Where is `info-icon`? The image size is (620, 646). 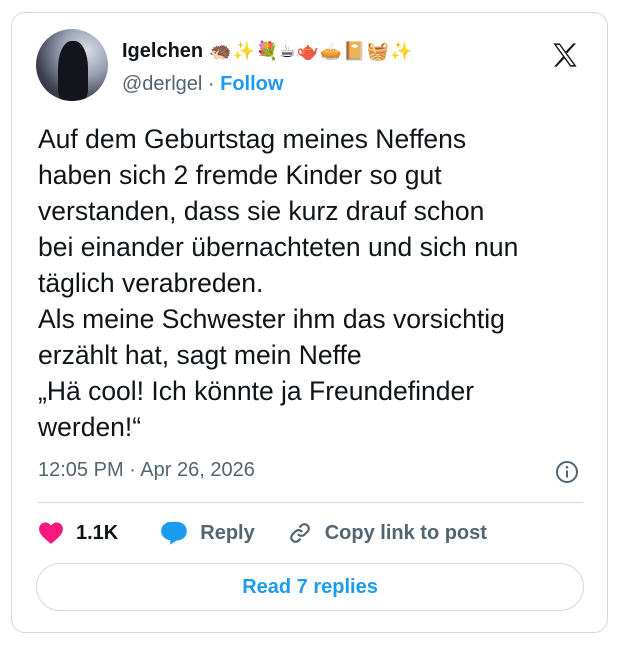 info-icon is located at coordinates (567, 472).